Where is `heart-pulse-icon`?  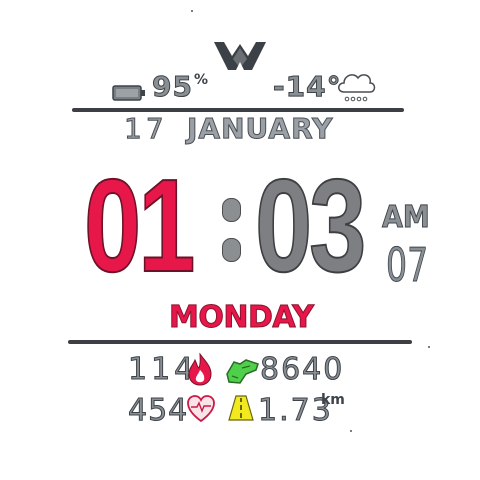
heart-pulse-icon is located at coordinates (201, 409).